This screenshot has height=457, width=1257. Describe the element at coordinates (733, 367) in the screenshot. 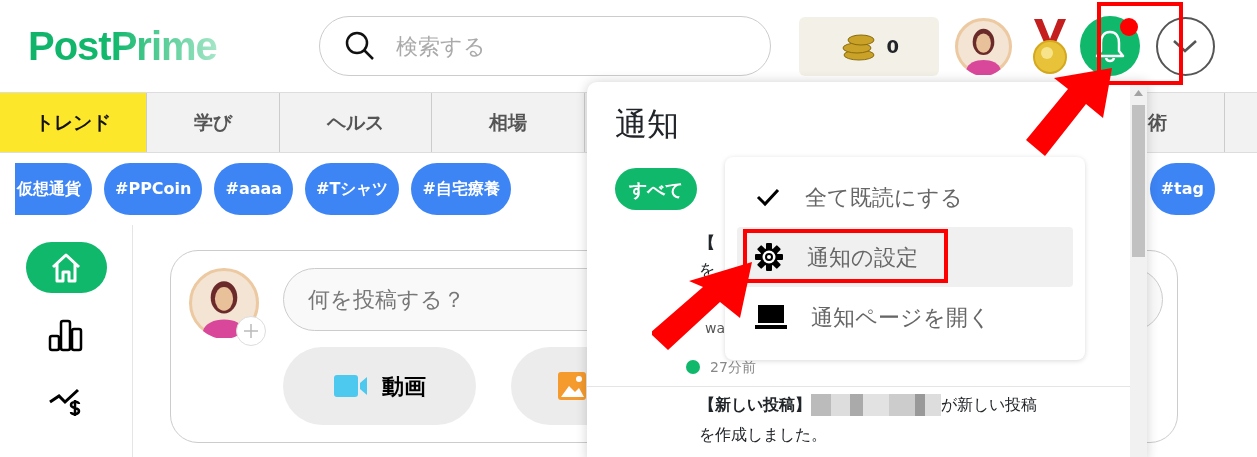

I see `timestamp: 27分前` at that location.